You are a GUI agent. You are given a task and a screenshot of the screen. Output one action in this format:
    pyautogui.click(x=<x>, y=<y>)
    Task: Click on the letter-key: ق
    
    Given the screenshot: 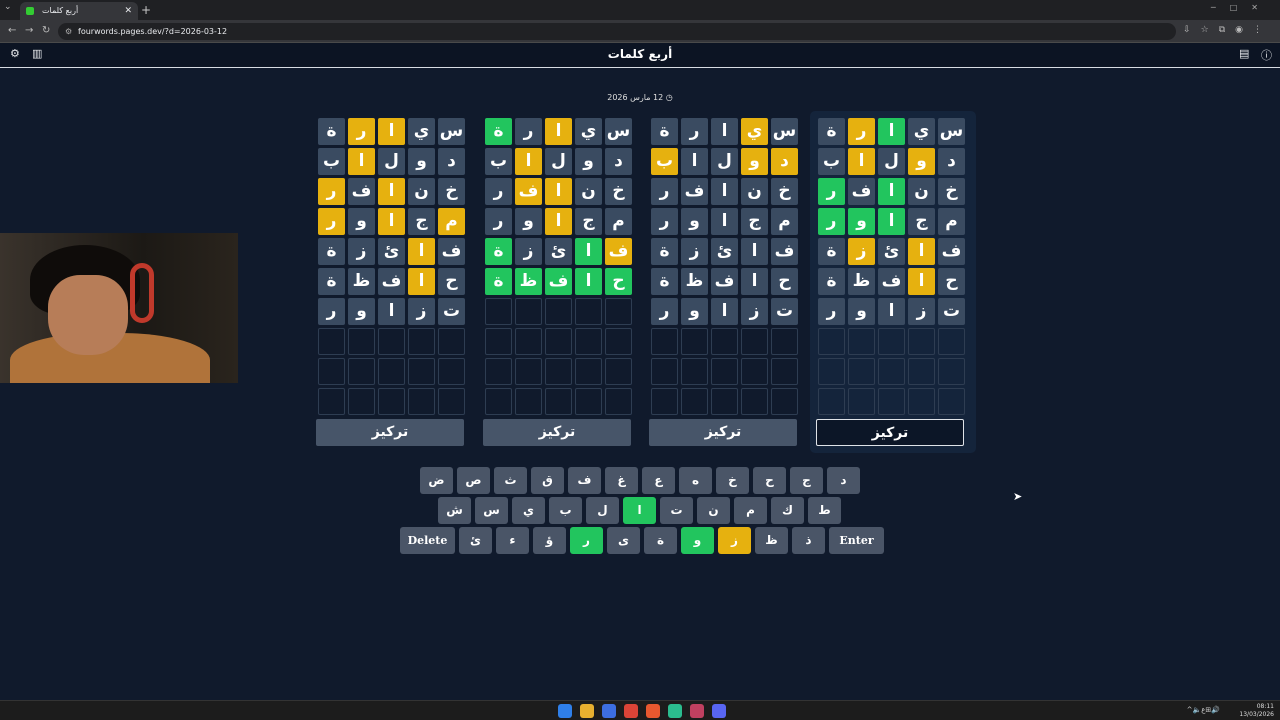 What is the action you would take?
    pyautogui.click(x=547, y=480)
    